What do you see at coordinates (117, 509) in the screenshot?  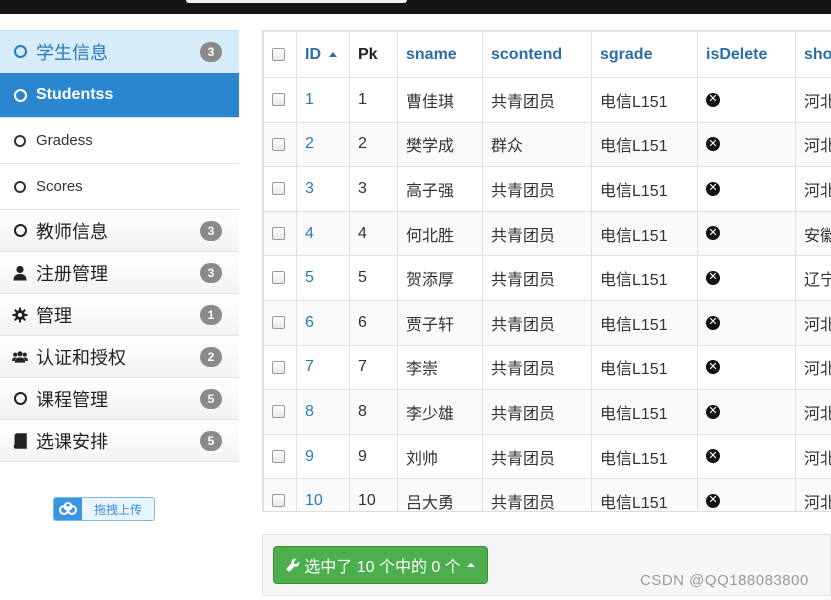 I see `upload-label: 拖拽上传` at bounding box center [117, 509].